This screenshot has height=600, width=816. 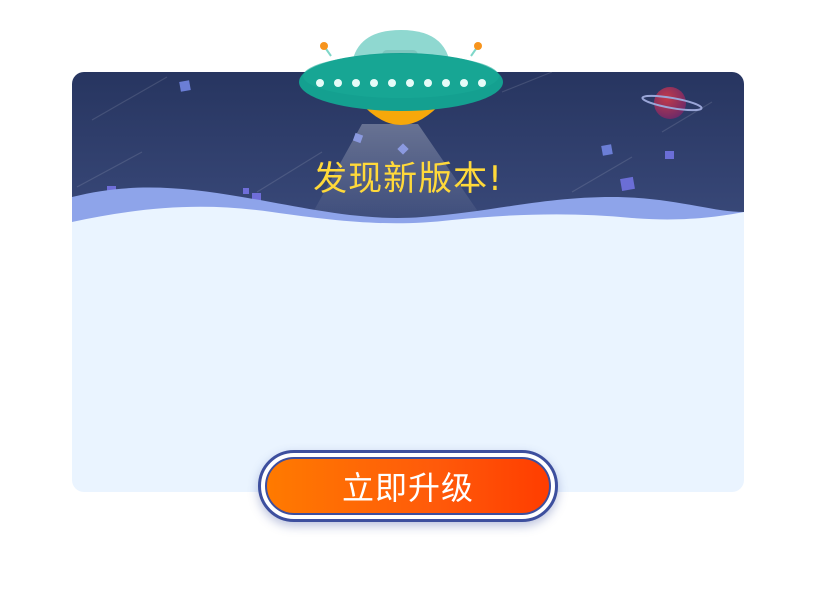 What do you see at coordinates (408, 179) in the screenshot?
I see `dialog-title: 发现新版本!` at bounding box center [408, 179].